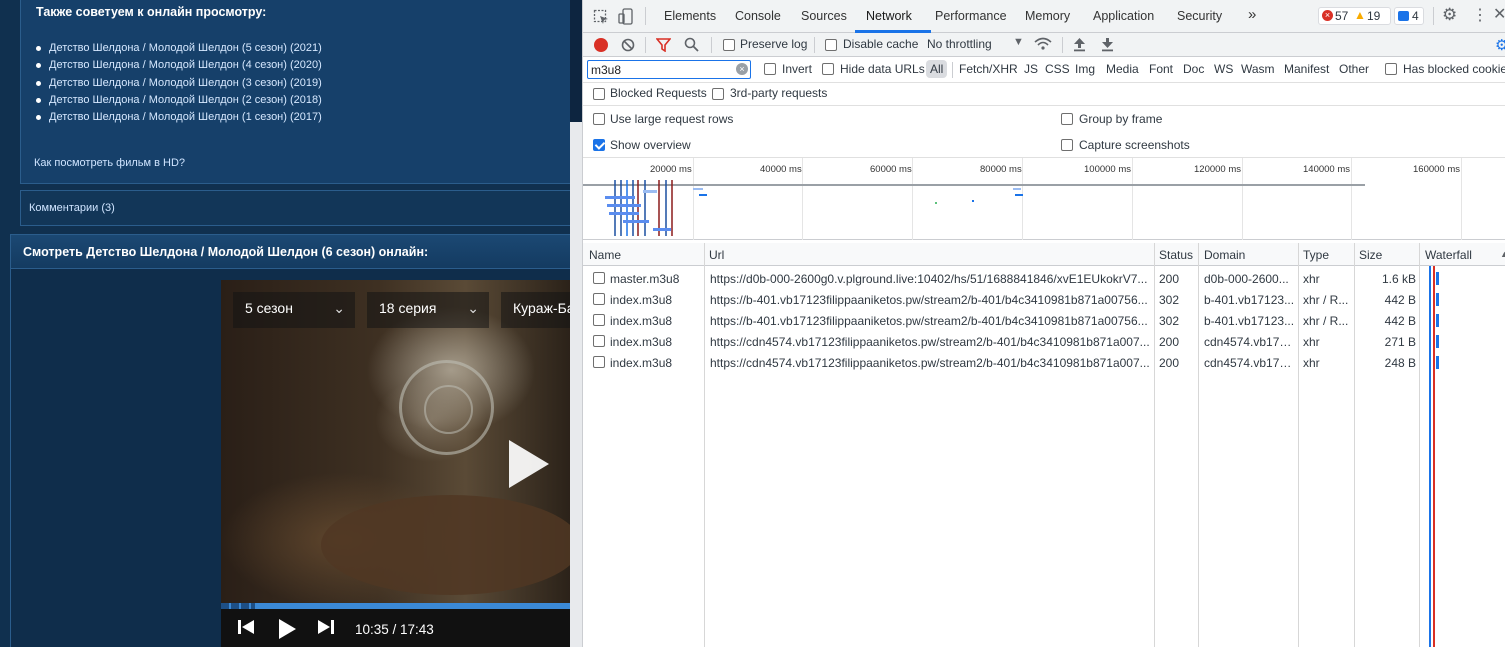  Describe the element at coordinates (294, 310) in the screenshot. I see `season-select: 5 сезон ⌄` at that location.